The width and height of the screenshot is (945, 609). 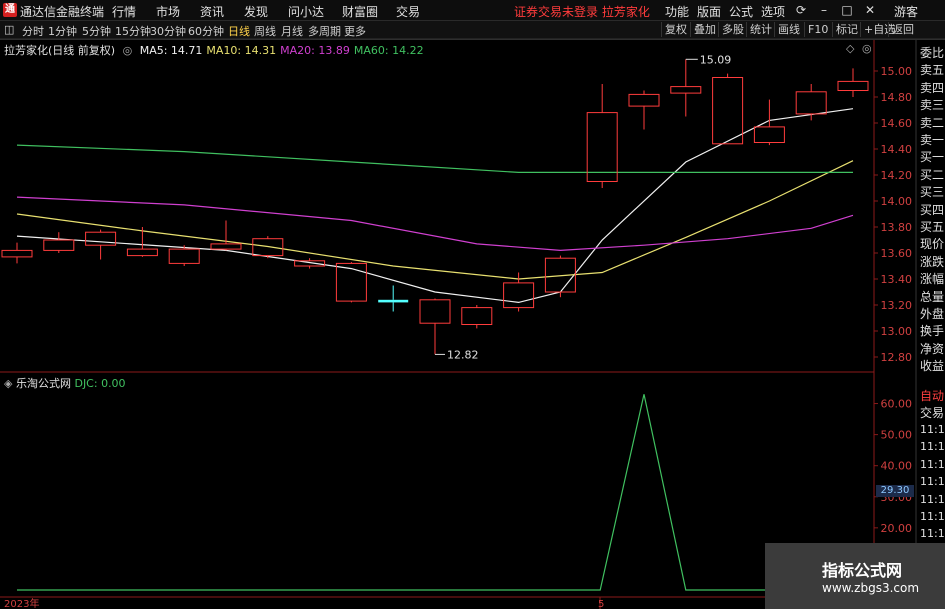 What do you see at coordinates (932, 53) in the screenshot?
I see `quote-row-label: 委比` at bounding box center [932, 53].